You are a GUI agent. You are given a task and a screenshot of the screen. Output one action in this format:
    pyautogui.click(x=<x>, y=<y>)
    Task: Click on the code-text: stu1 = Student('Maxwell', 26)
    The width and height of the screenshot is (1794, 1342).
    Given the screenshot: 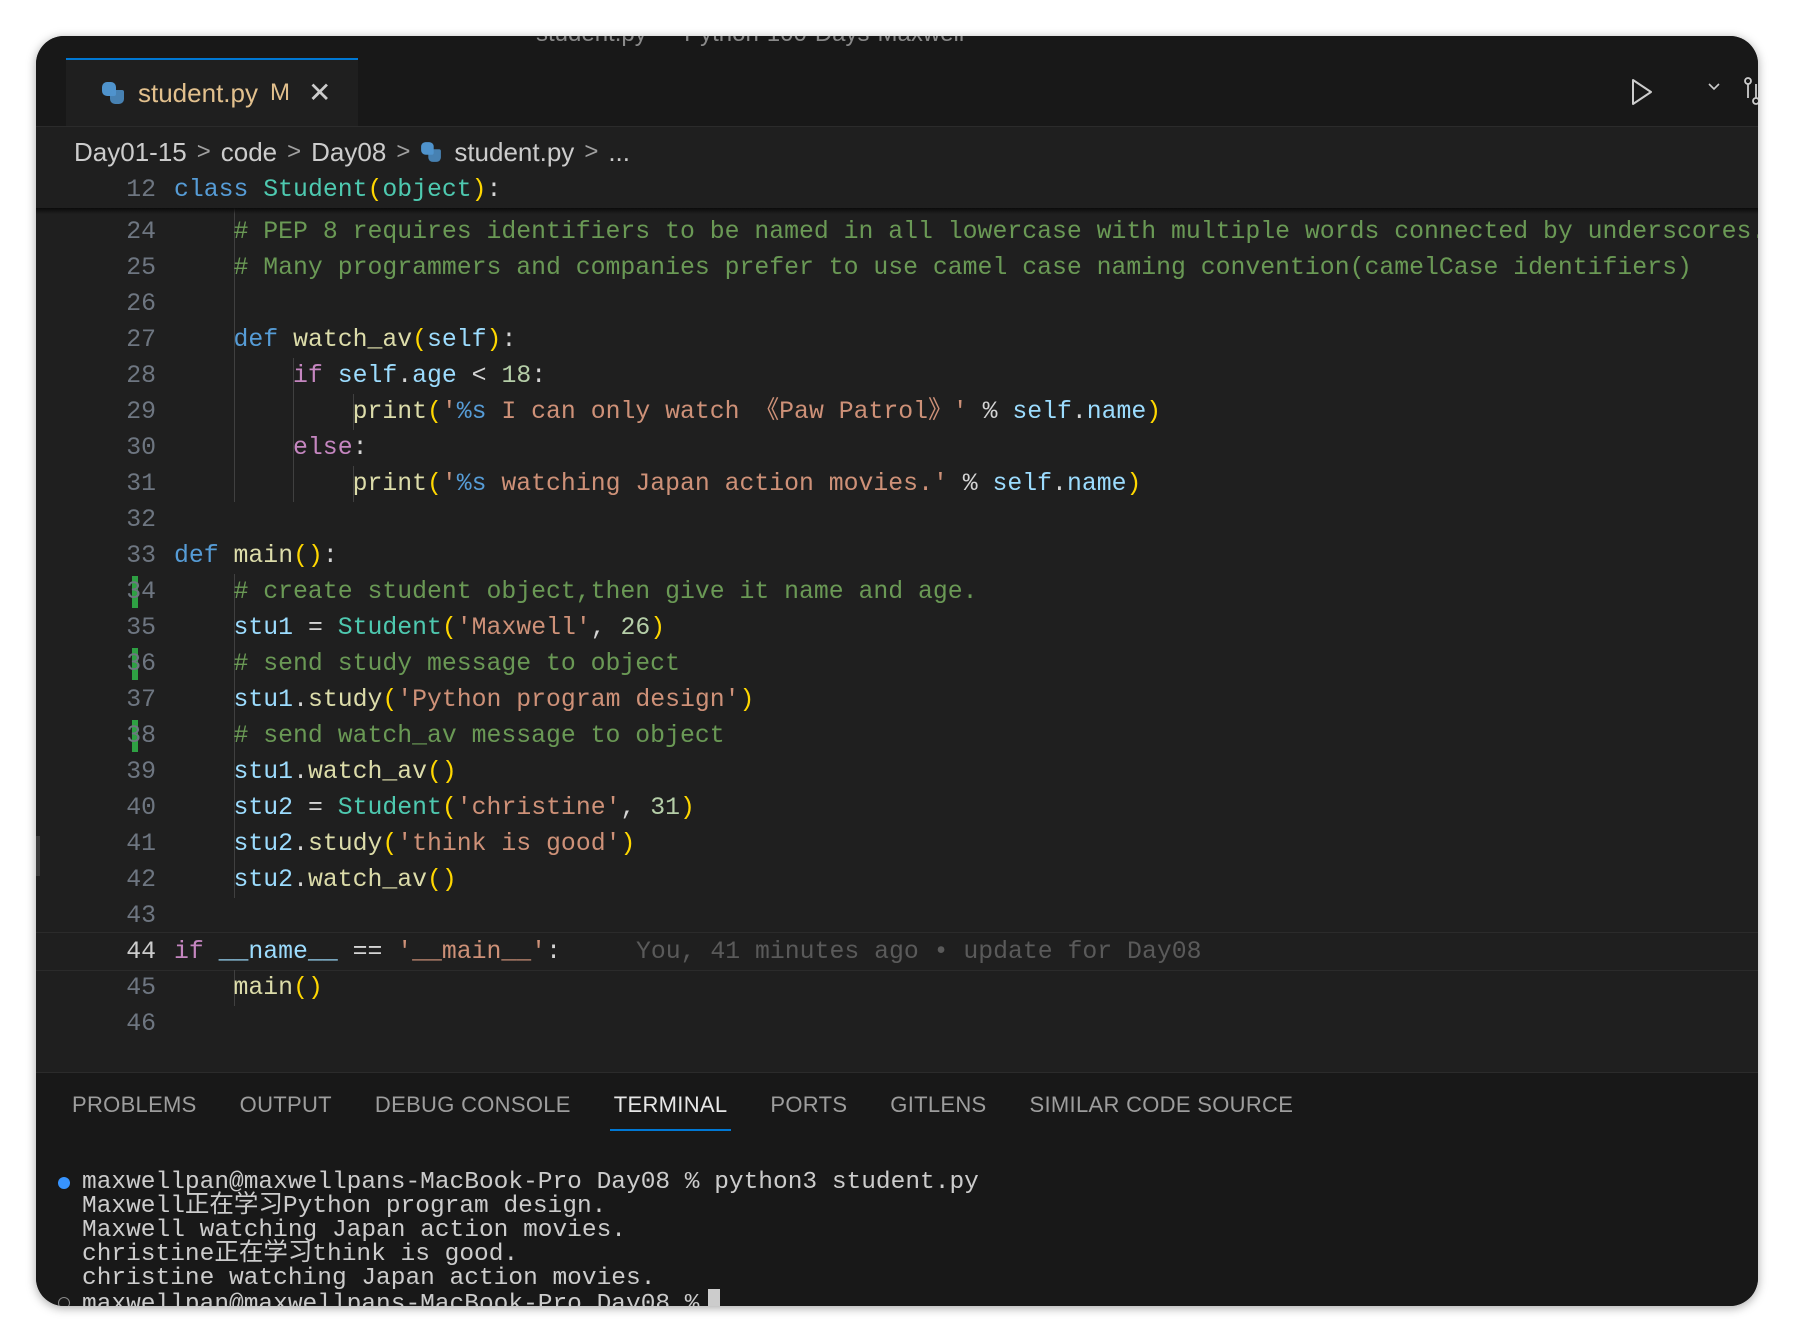 What is the action you would take?
    pyautogui.click(x=449, y=628)
    